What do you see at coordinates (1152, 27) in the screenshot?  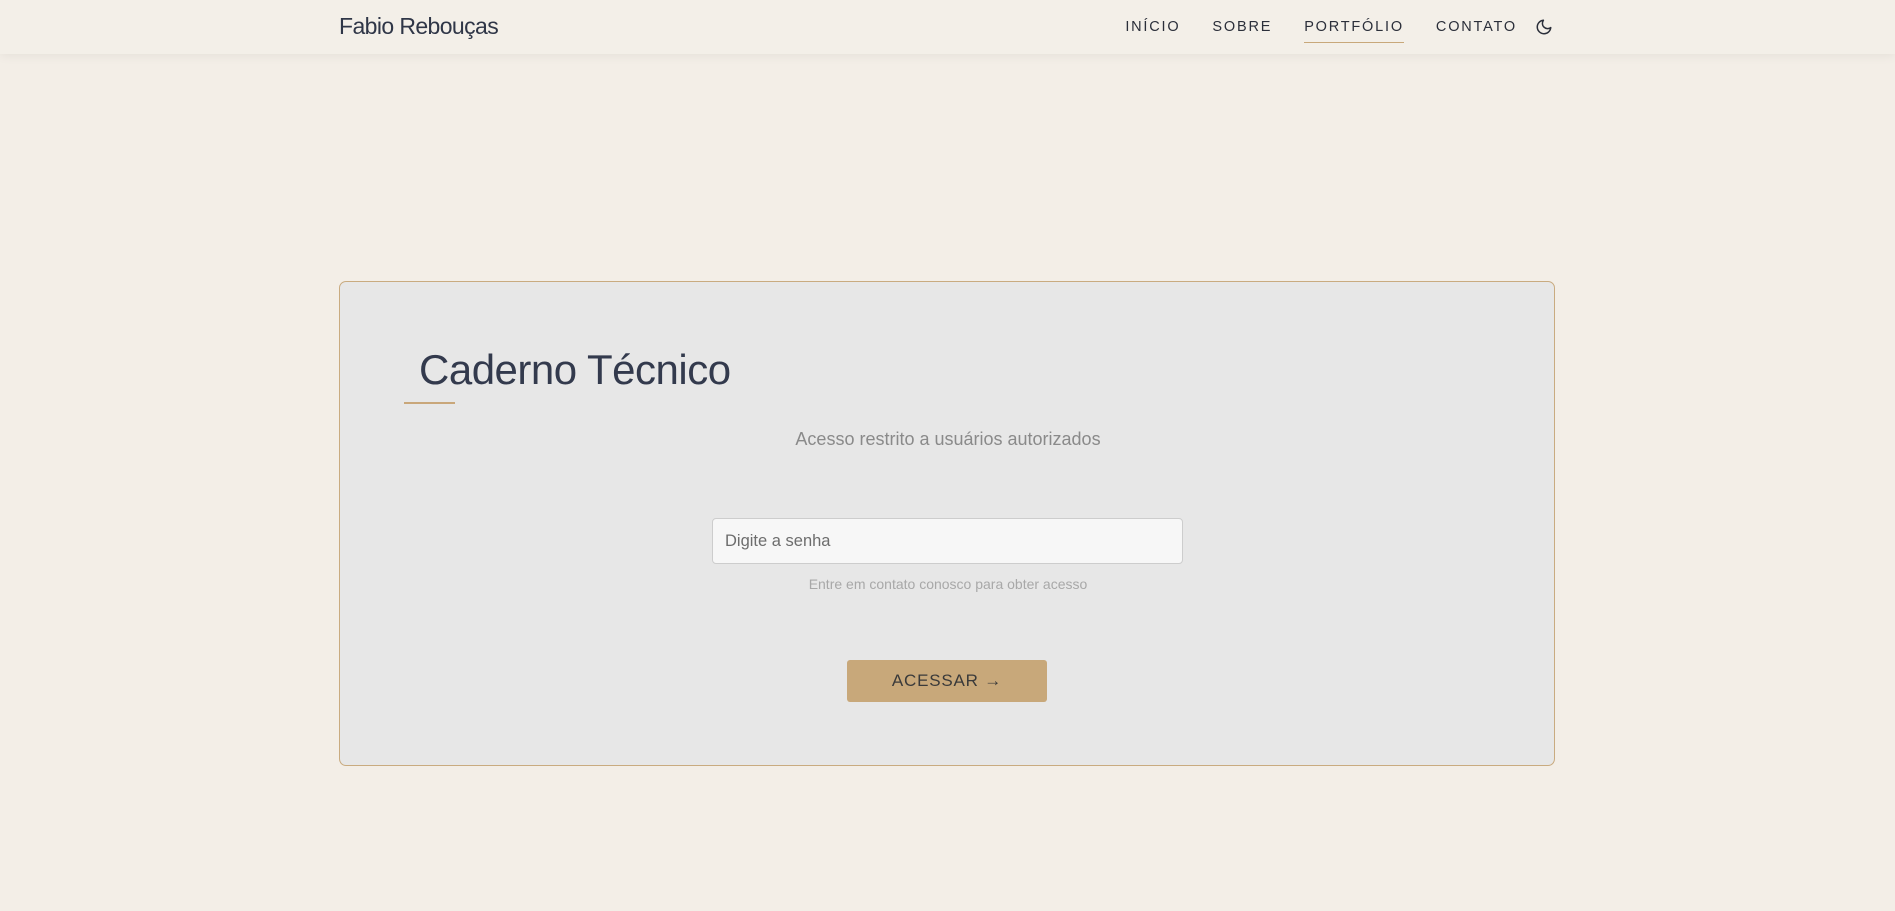 I see `nav-link-inicio: INÍCIO` at bounding box center [1152, 27].